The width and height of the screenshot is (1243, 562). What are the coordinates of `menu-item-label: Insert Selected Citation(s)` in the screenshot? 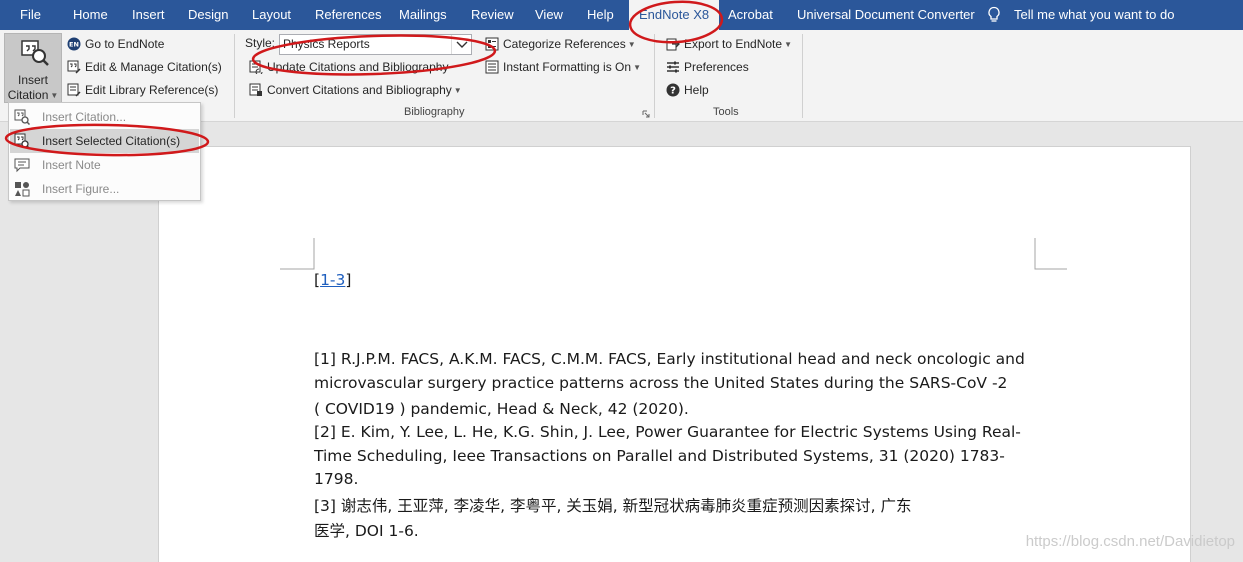 It's located at (111, 141).